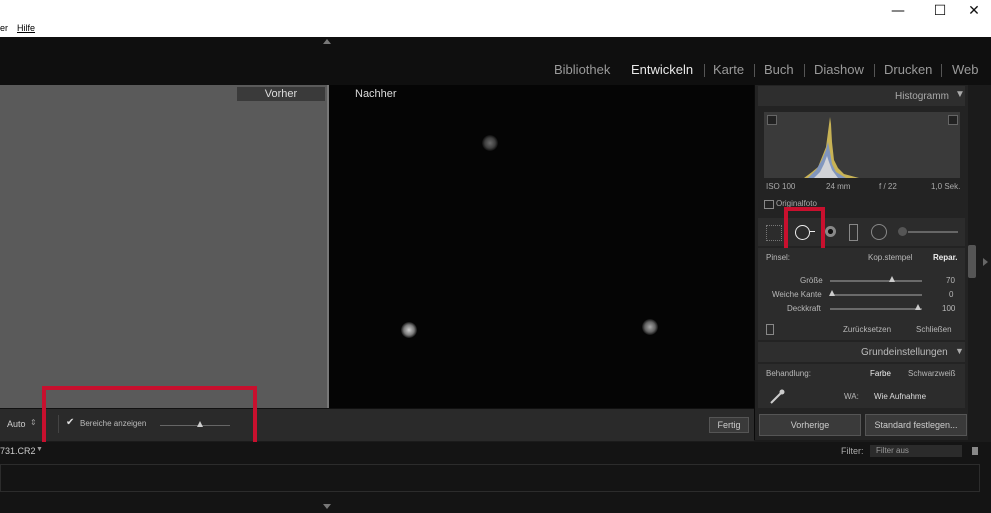 The width and height of the screenshot is (991, 513). Describe the element at coordinates (972, 261) in the screenshot. I see `right-panel-scrollbar` at that location.